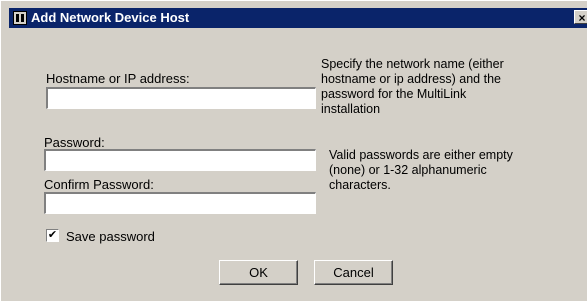  What do you see at coordinates (408, 170) in the screenshot?
I see `password-help-line: (none) or 1-32 alphanumeric` at bounding box center [408, 170].